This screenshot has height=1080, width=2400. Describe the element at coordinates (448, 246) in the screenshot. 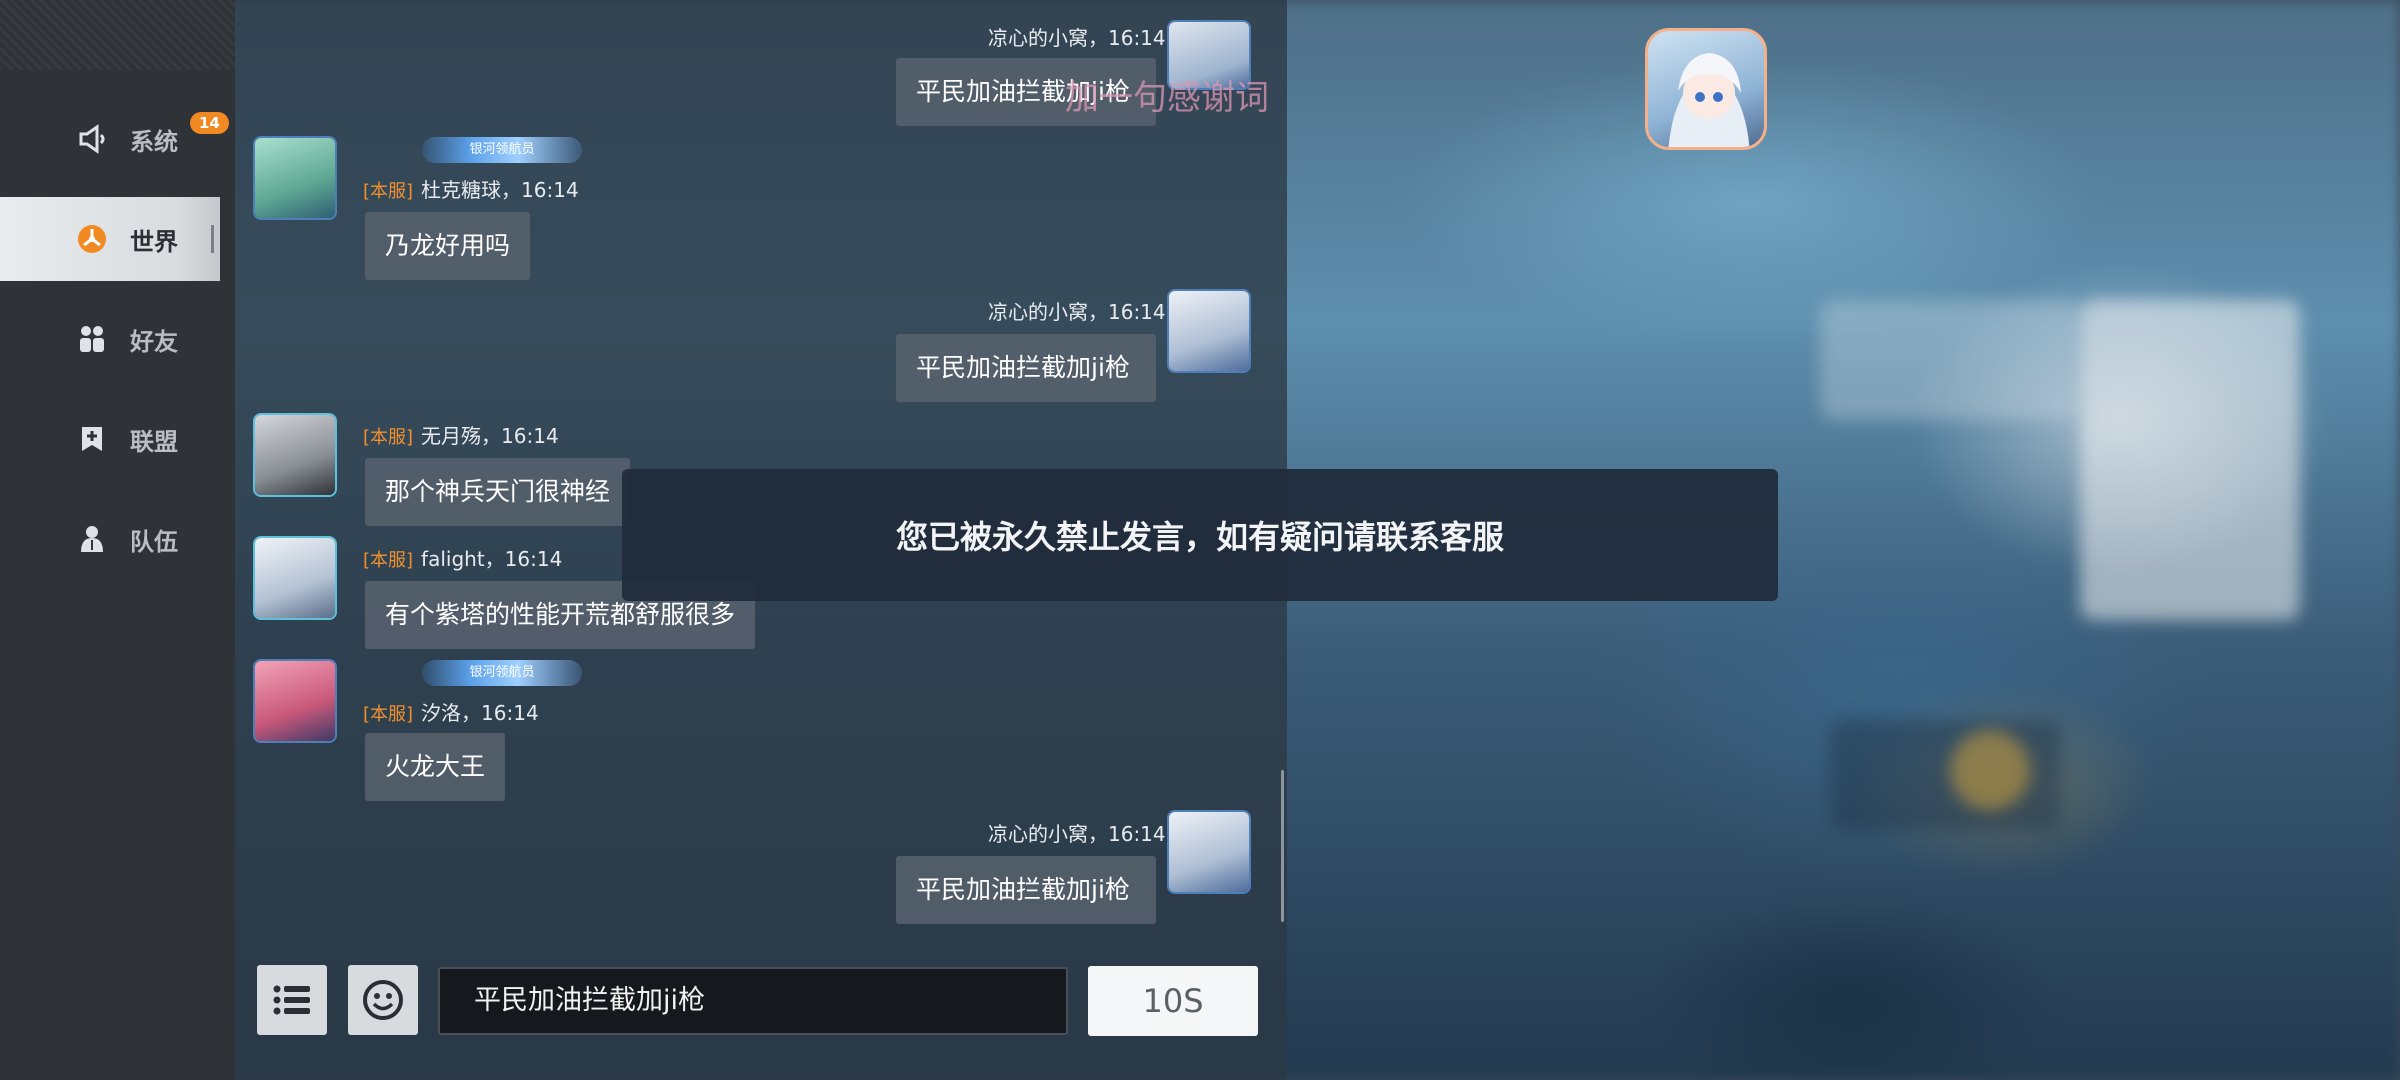

I see `message-bubble: 乃龙好用吗` at that location.